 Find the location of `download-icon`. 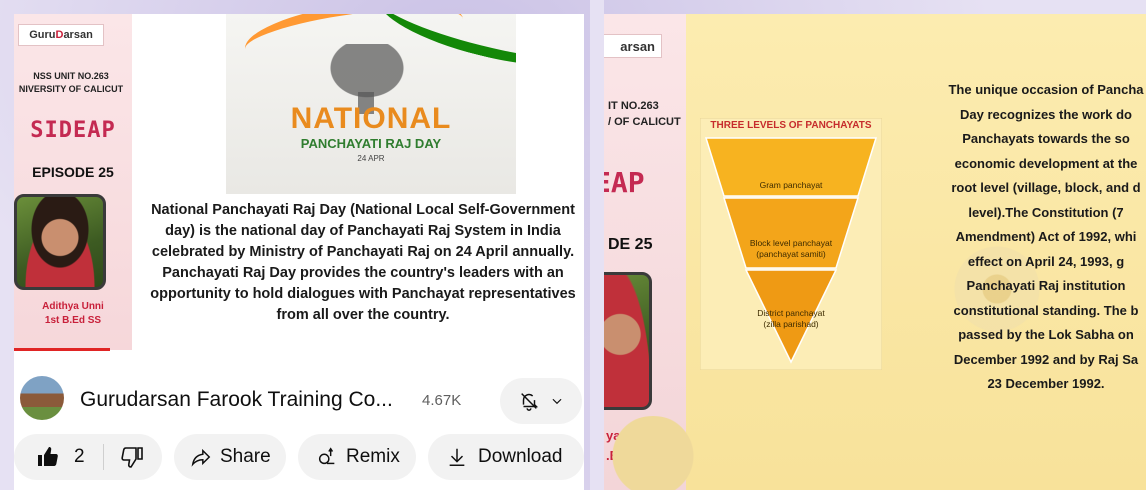

download-icon is located at coordinates (457, 457).